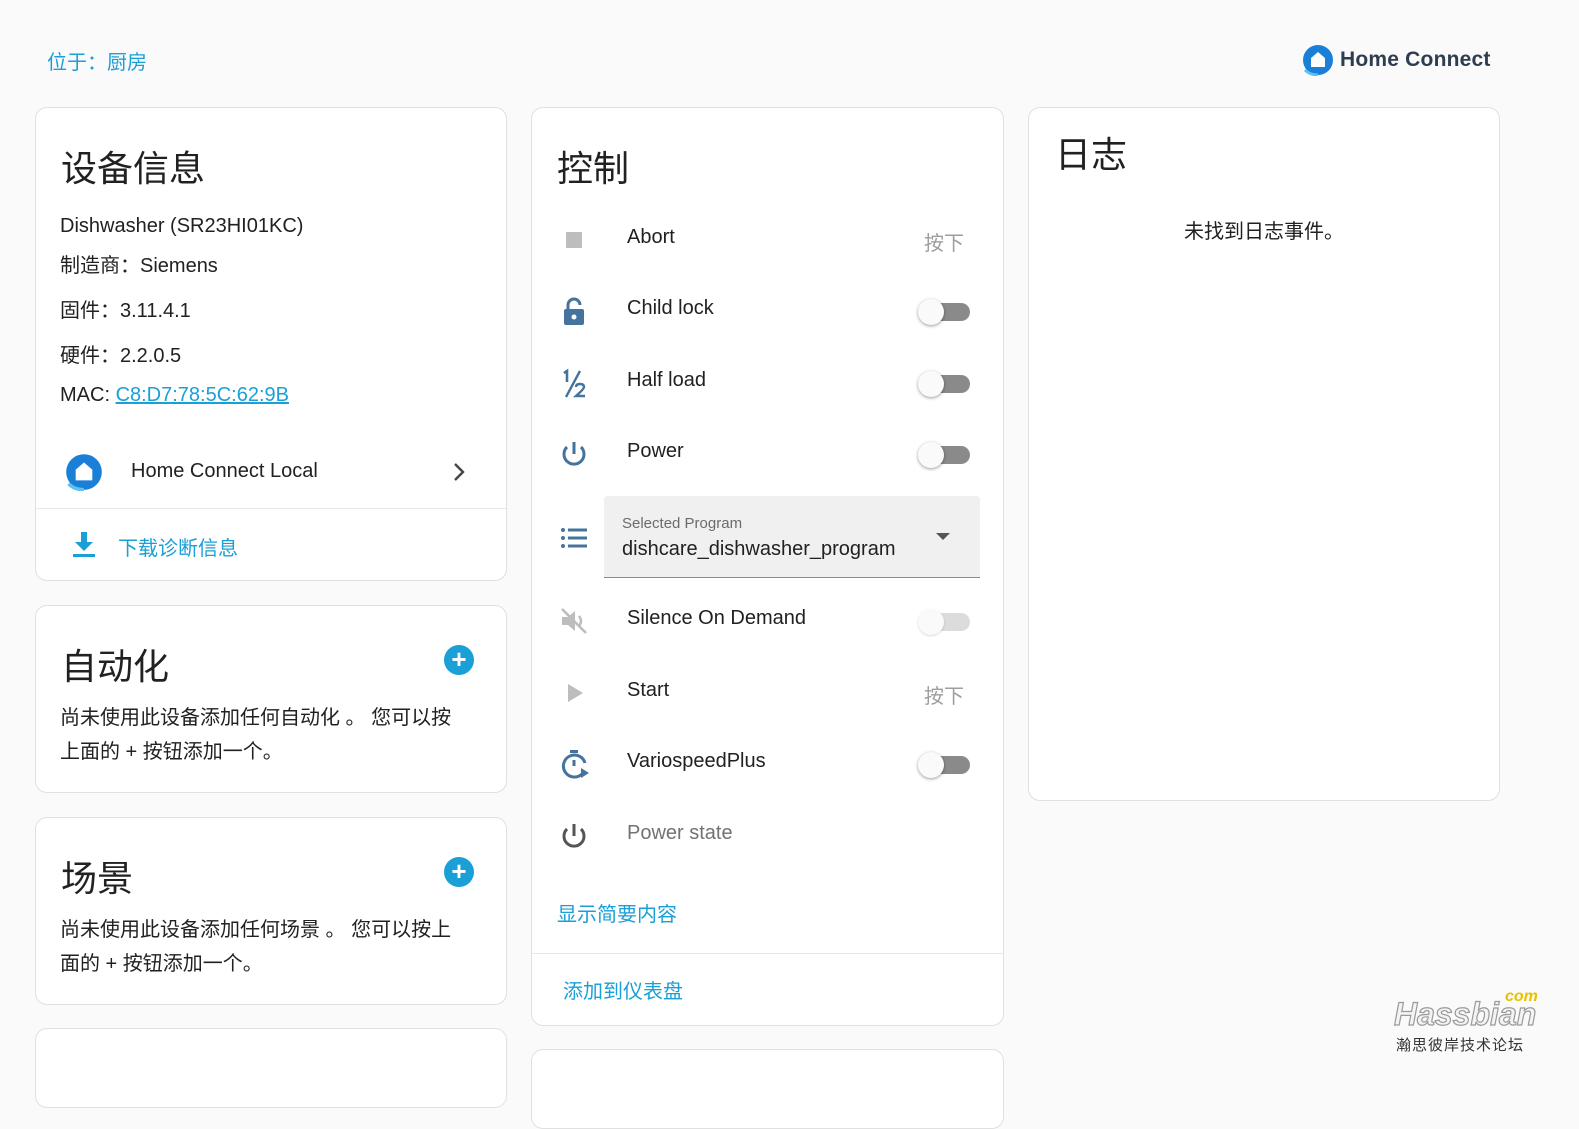 This screenshot has height=1129, width=1579. I want to click on home-connect-logo: Home Connect, so click(1396, 60).